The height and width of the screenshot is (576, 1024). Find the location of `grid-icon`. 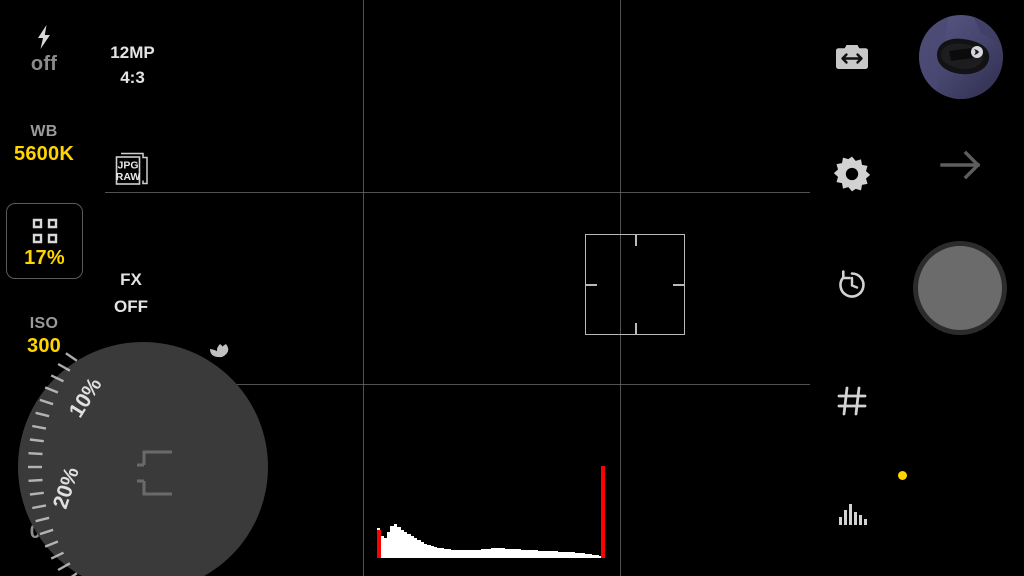

grid-icon is located at coordinates (852, 401).